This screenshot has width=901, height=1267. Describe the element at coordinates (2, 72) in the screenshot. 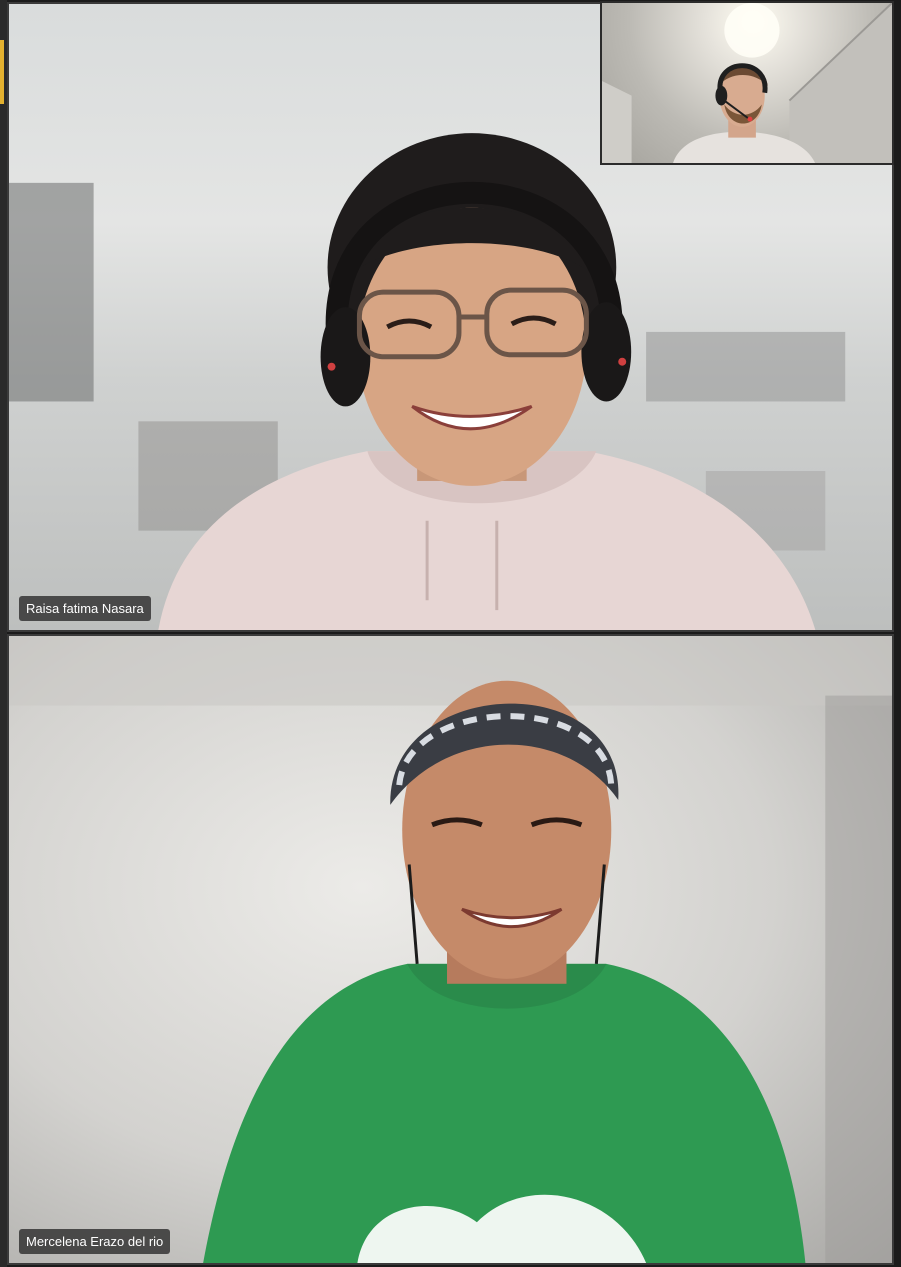

I see `window-accent-bar` at that location.